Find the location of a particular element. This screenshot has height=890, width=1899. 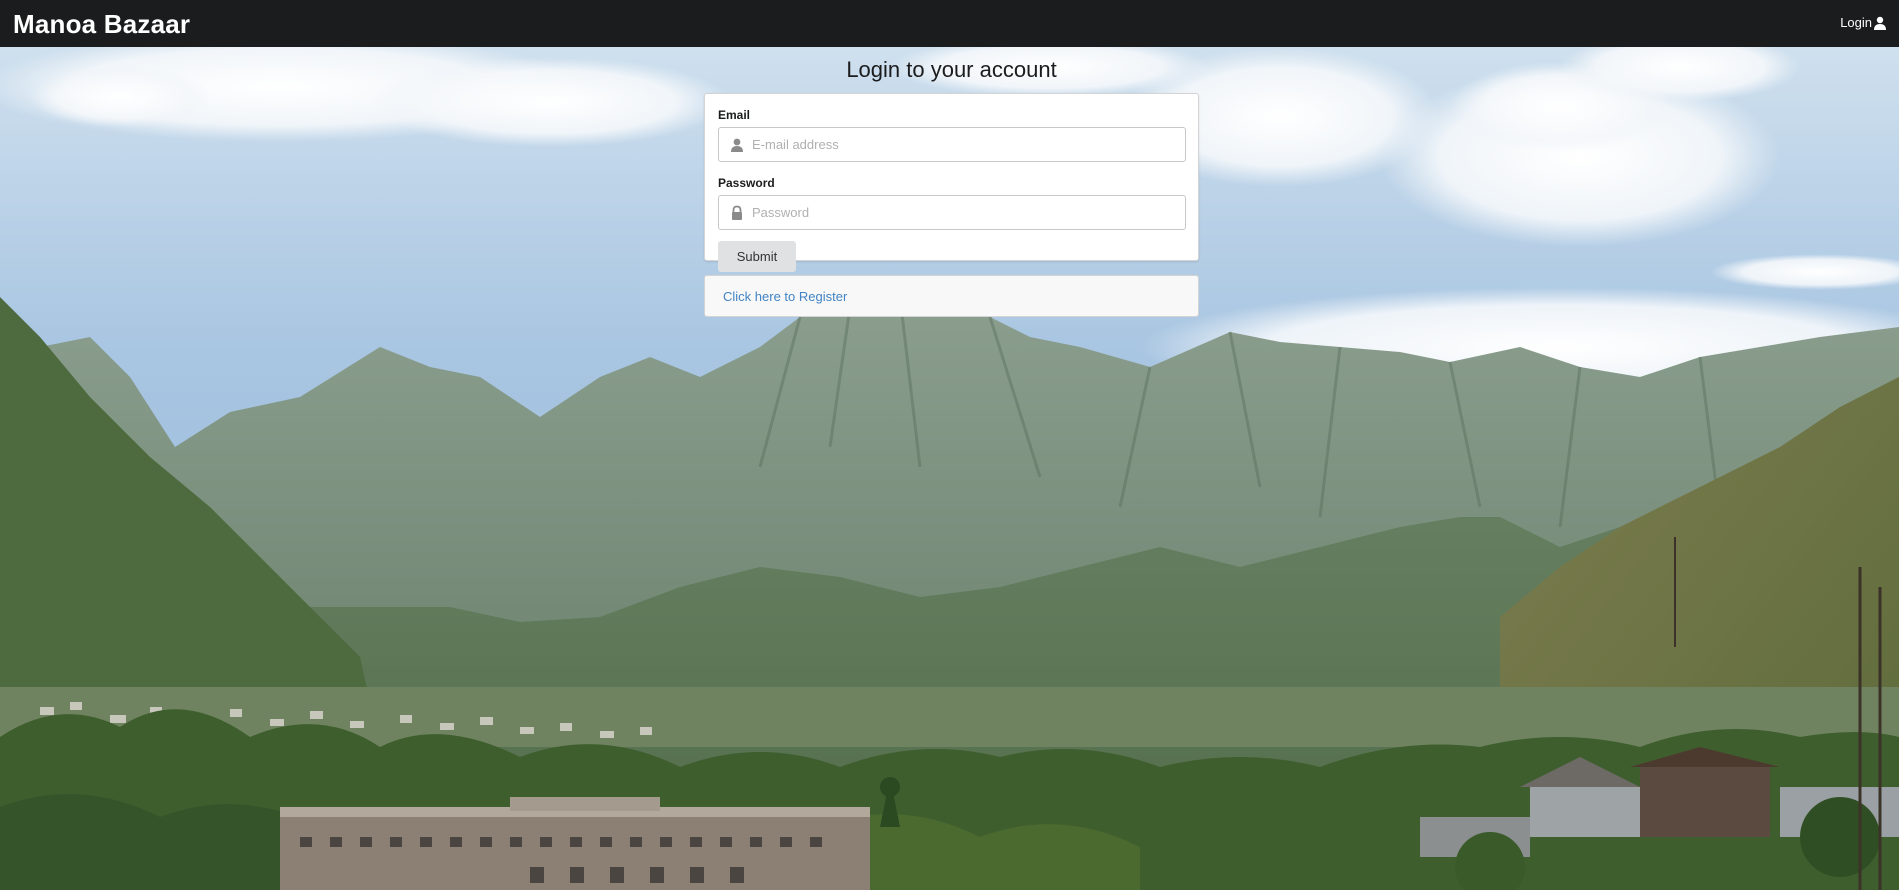

password-input is located at coordinates (962, 212).